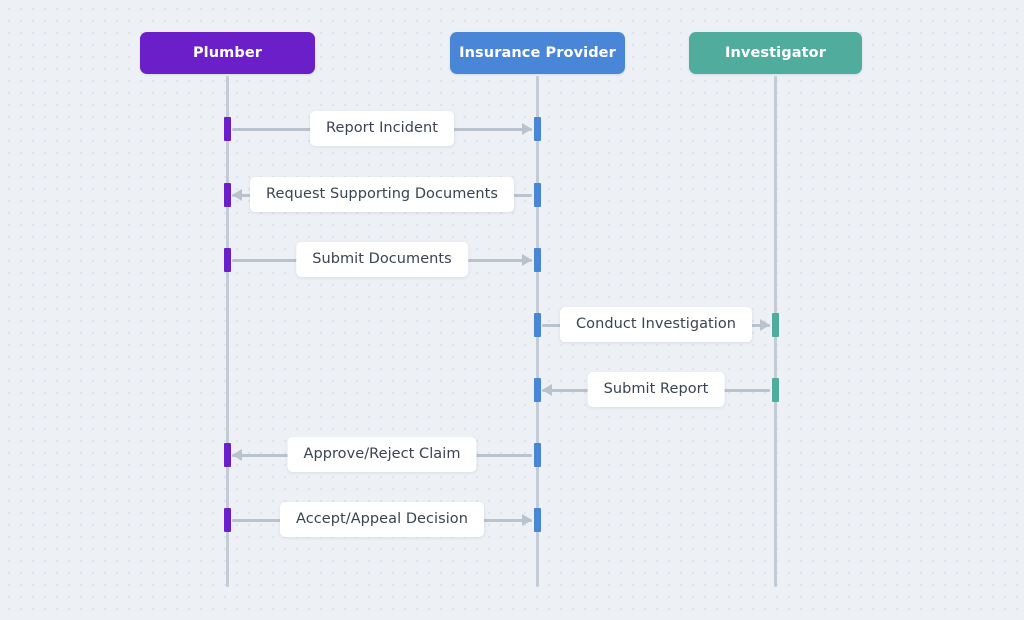 The width and height of the screenshot is (1024, 620). I want to click on message-label: Accept/Appeal Decision, so click(382, 519).